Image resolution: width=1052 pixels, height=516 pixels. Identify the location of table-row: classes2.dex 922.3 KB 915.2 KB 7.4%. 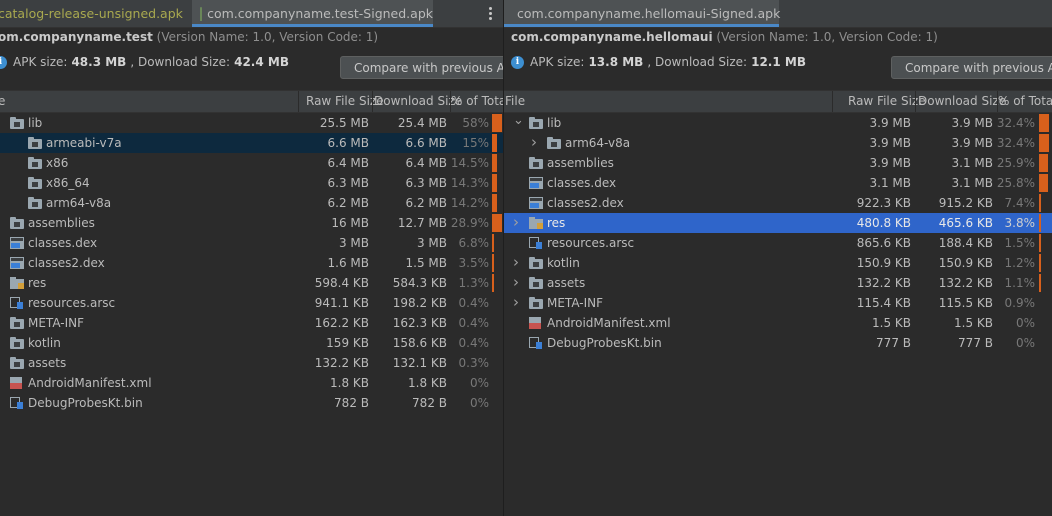
(778, 203).